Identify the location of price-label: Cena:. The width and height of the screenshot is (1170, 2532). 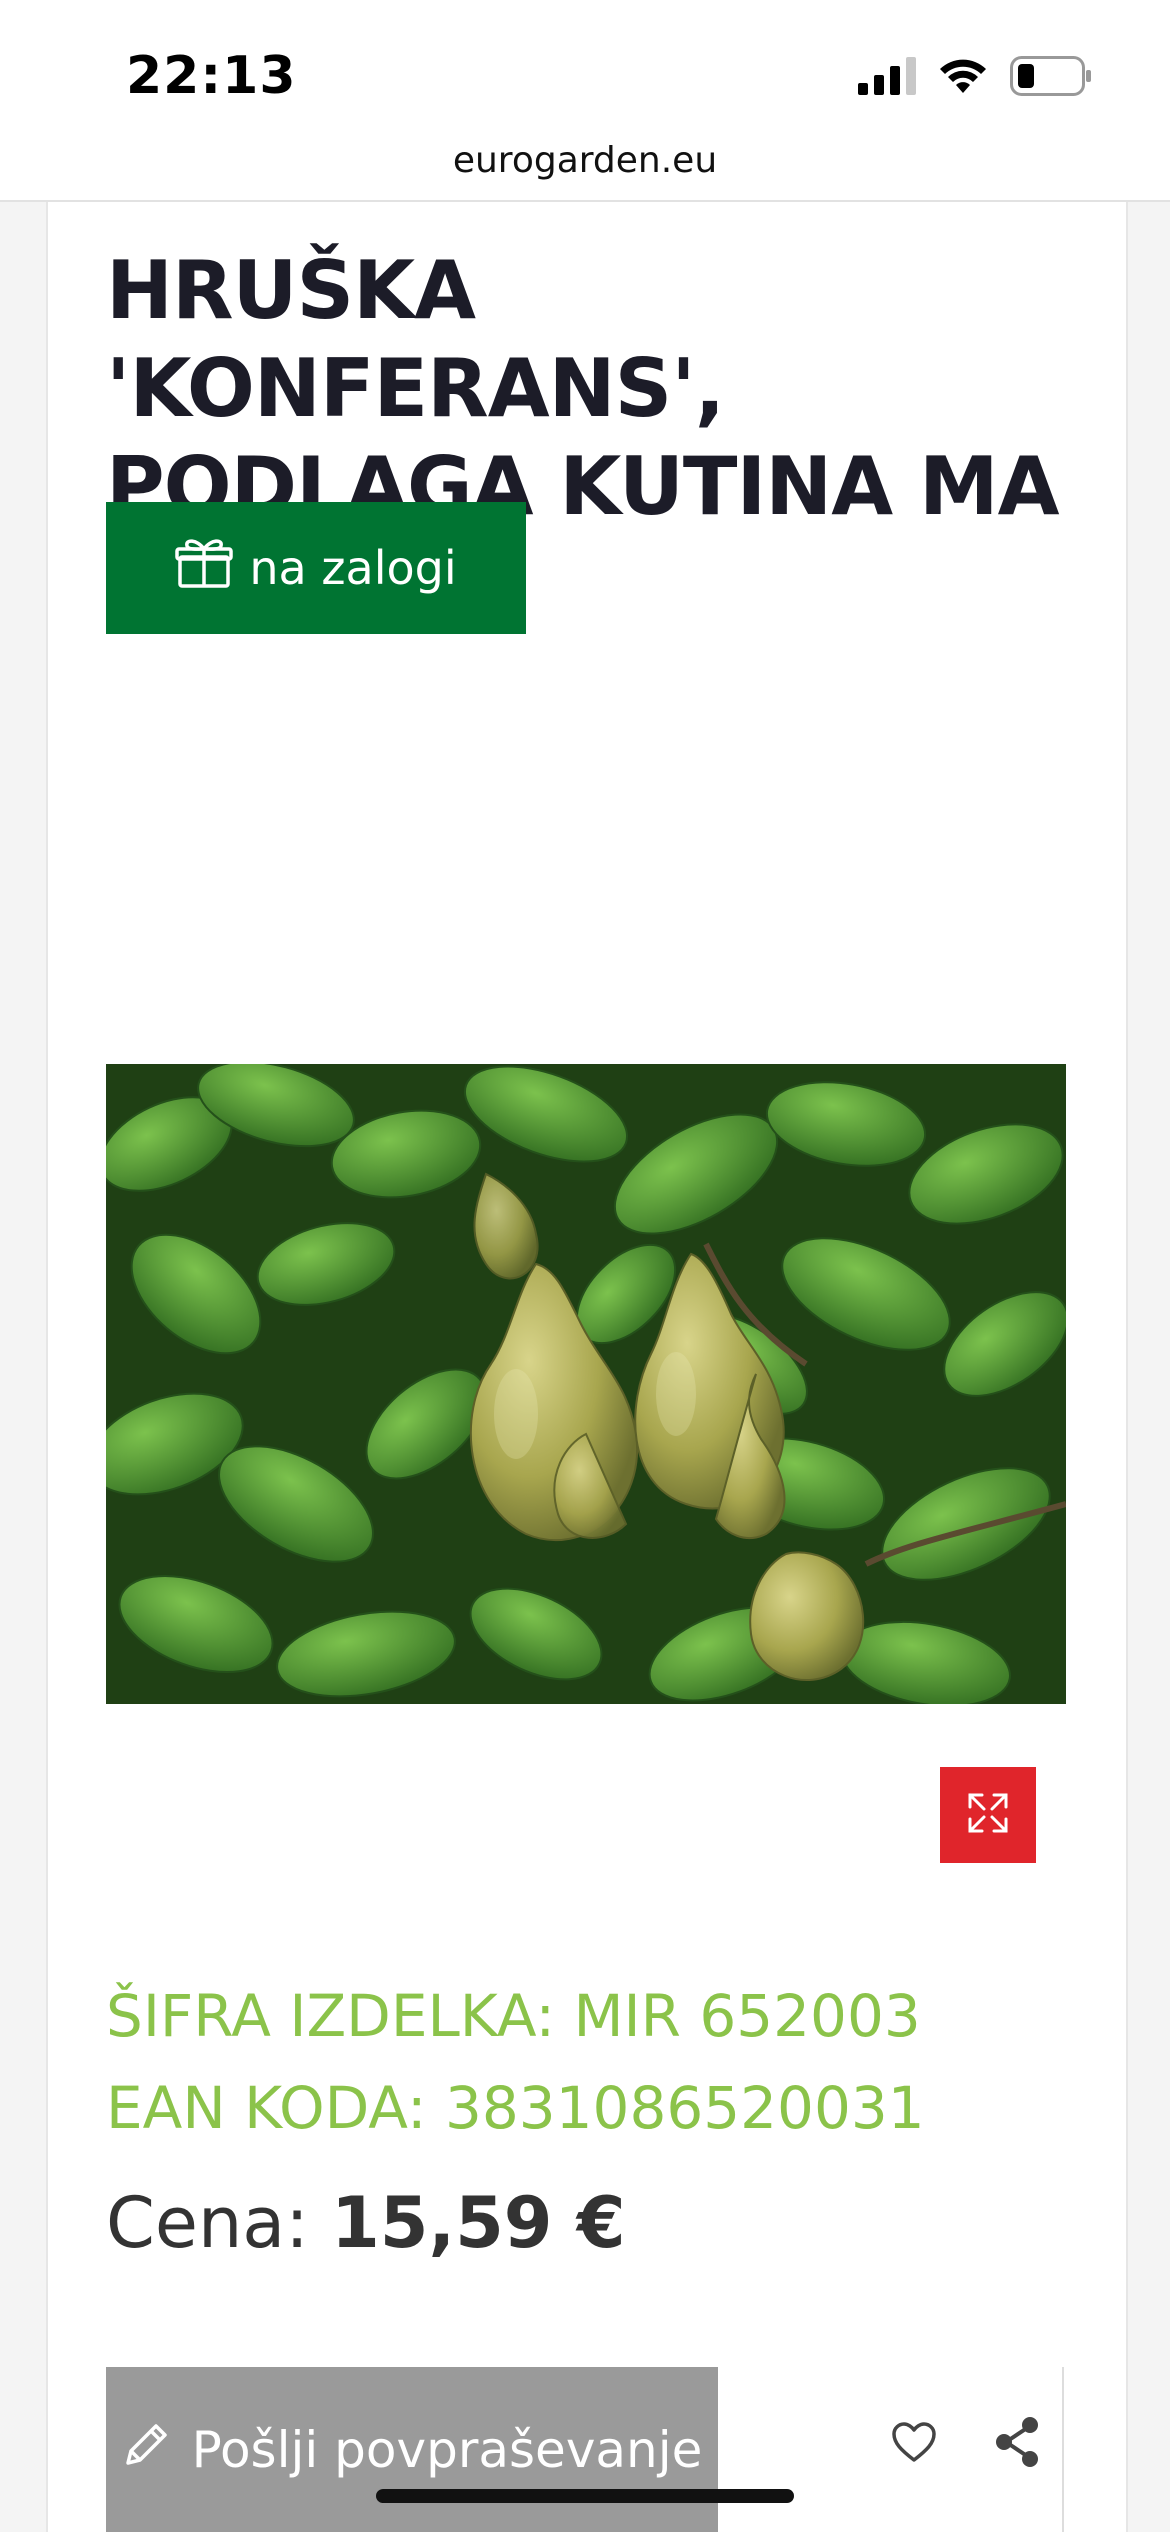
(207, 2223).